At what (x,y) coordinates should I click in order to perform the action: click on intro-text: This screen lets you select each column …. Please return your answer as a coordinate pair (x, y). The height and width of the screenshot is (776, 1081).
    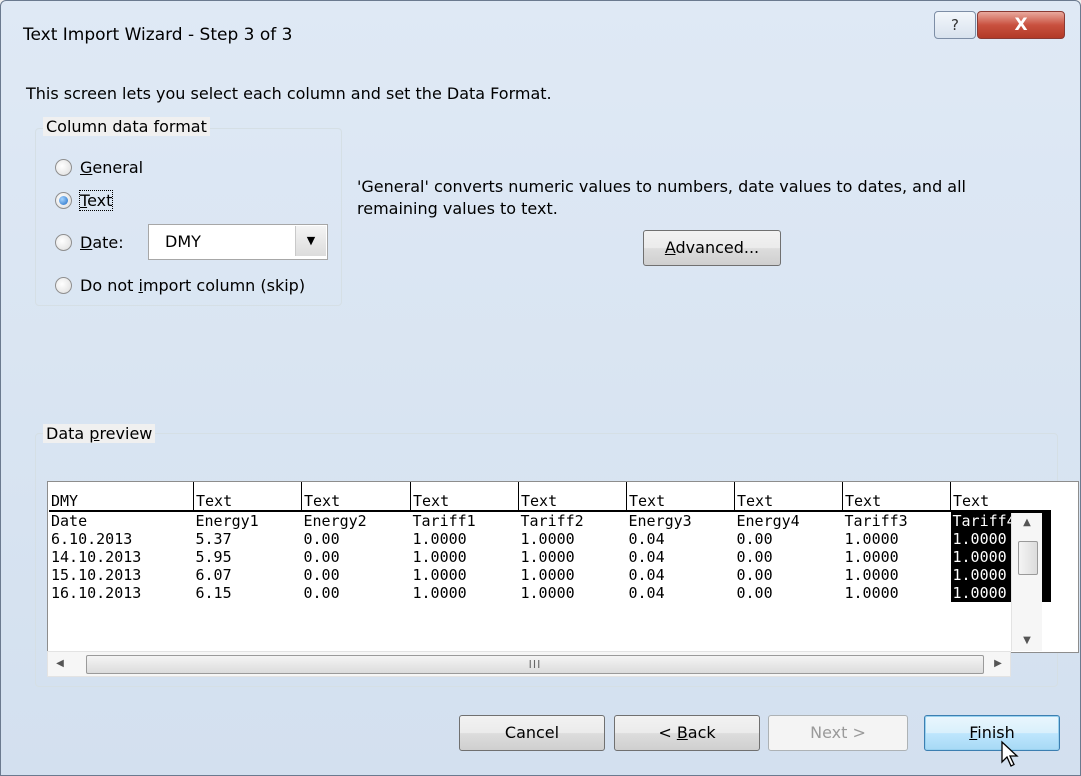
    Looking at the image, I should click on (289, 93).